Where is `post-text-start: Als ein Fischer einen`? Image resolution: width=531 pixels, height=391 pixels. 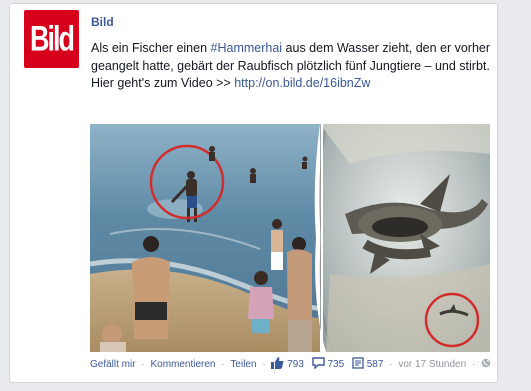 post-text-start: Als ein Fischer einen is located at coordinates (151, 48).